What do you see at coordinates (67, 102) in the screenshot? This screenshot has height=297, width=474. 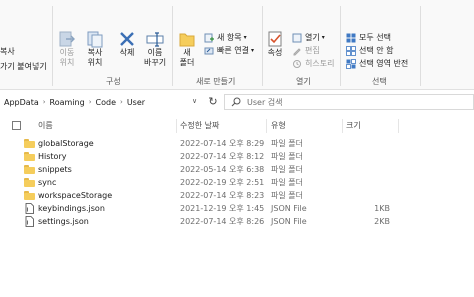 I see `breadcrumb-item: Roaming` at bounding box center [67, 102].